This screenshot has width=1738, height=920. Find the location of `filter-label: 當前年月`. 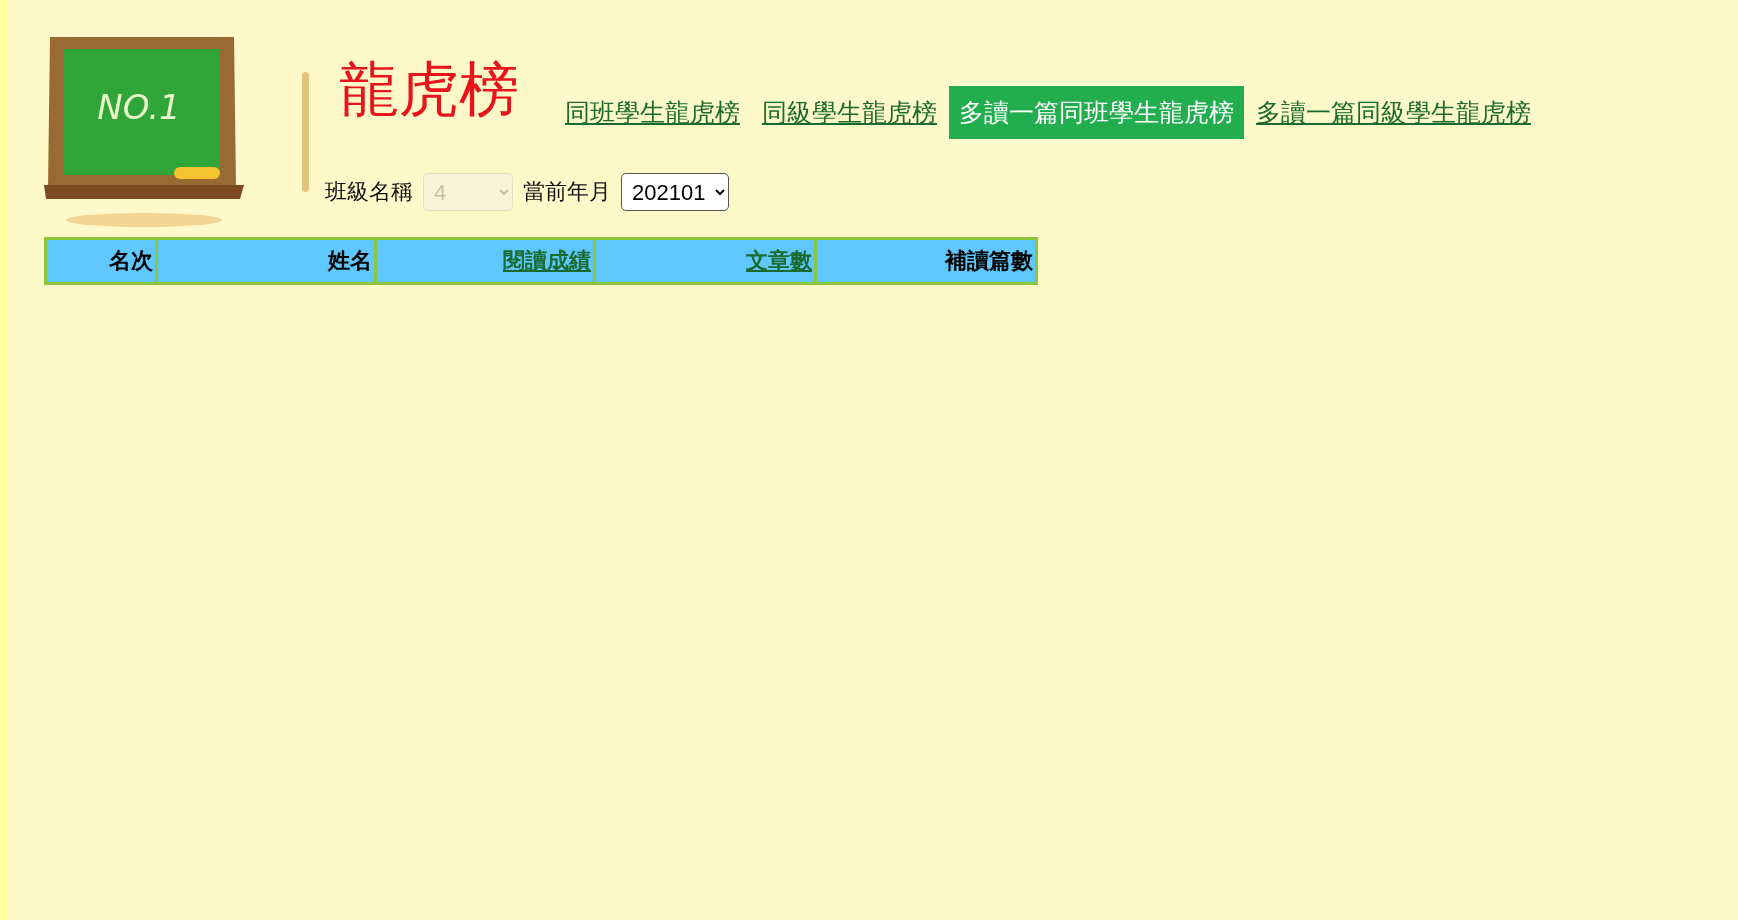

filter-label: 當前年月 is located at coordinates (567, 192).